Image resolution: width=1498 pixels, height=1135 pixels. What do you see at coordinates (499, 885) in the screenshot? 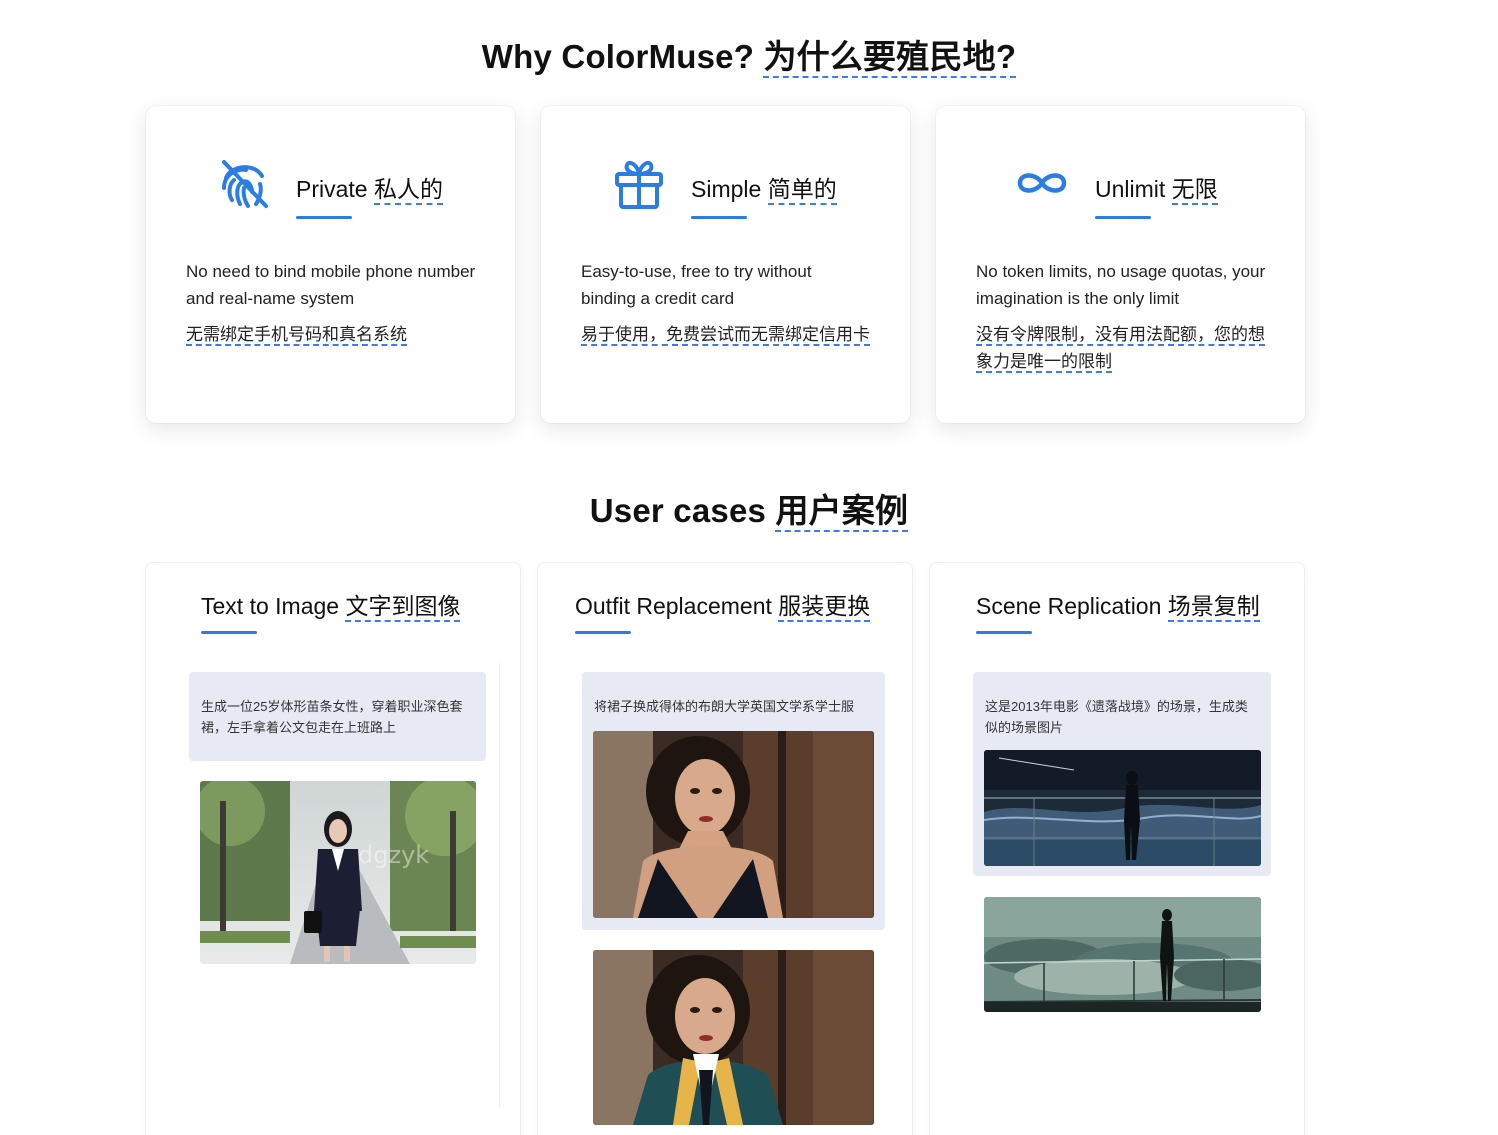
I see `scroll-track` at bounding box center [499, 885].